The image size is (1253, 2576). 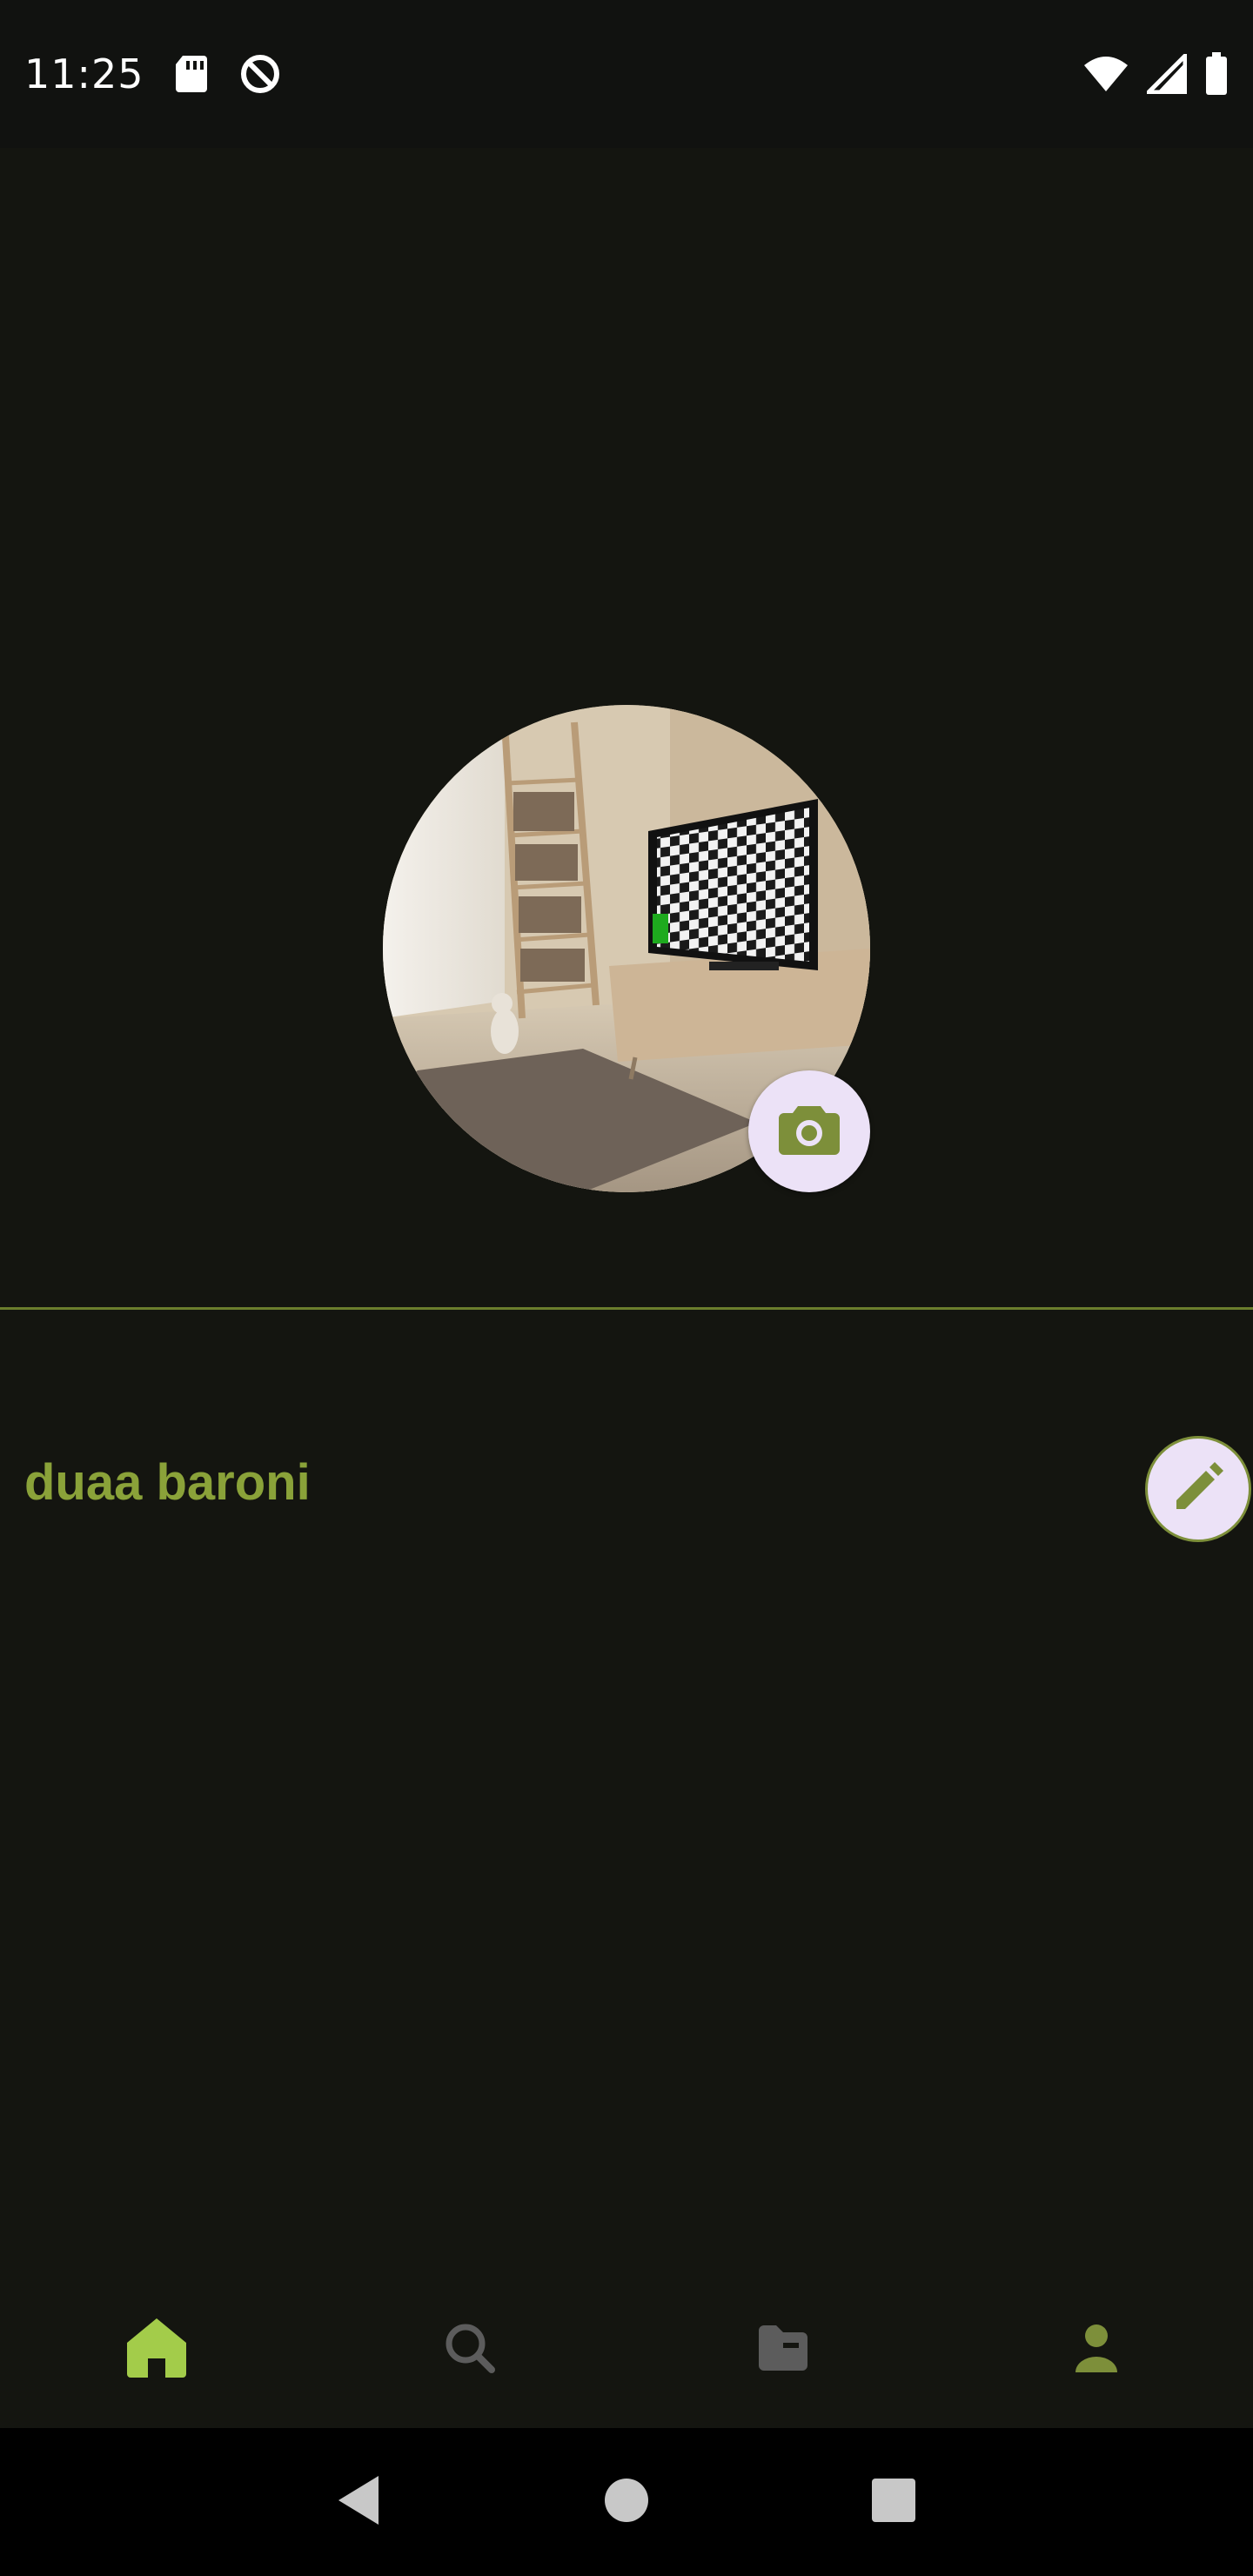 I want to click on status-right, so click(x=1155, y=74).